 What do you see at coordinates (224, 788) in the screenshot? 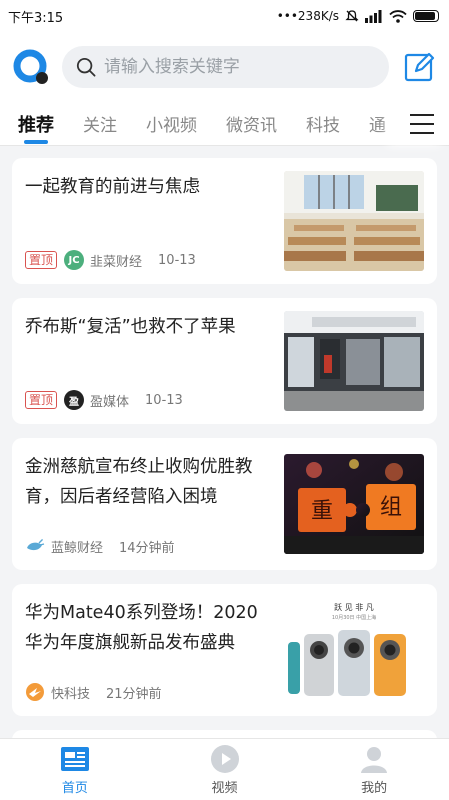
I see `nav-video-label: 视频` at bounding box center [224, 788].